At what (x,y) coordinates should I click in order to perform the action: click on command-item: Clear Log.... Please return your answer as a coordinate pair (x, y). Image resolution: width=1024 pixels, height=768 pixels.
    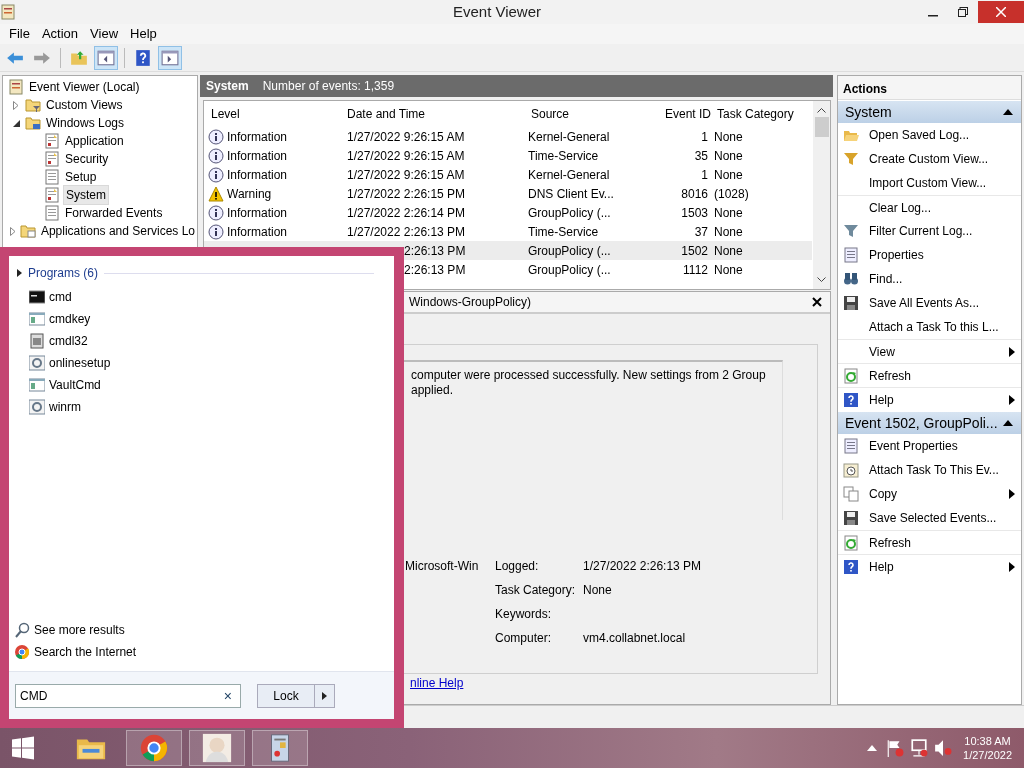
    Looking at the image, I should click on (929, 207).